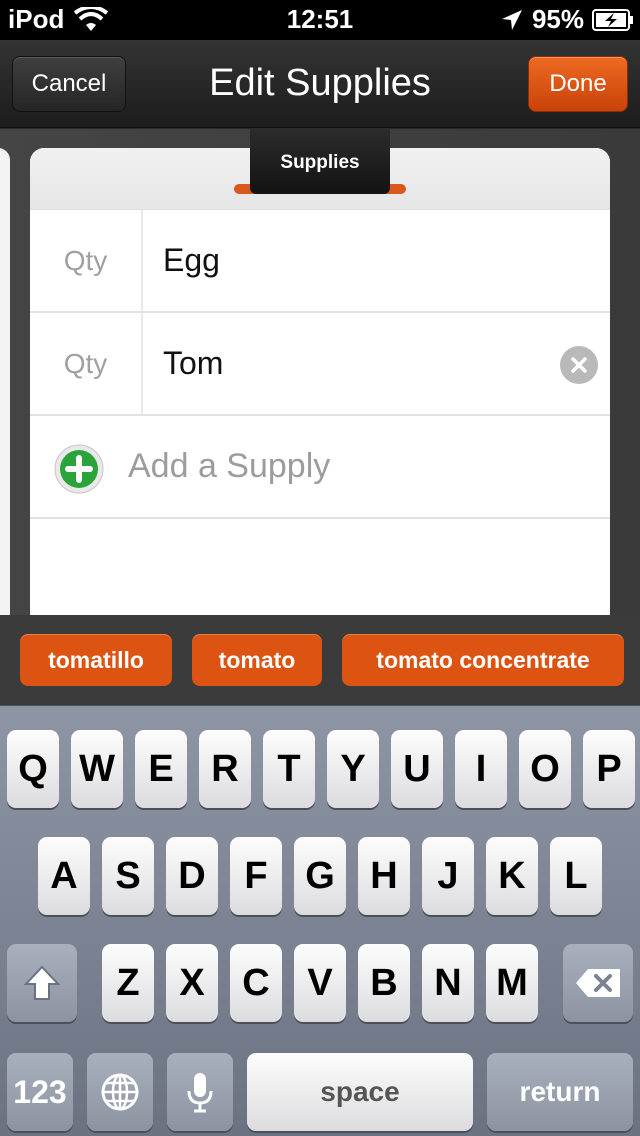 The height and width of the screenshot is (1136, 640). What do you see at coordinates (320, 161) in the screenshot?
I see `tab-supplies: Supplies` at bounding box center [320, 161].